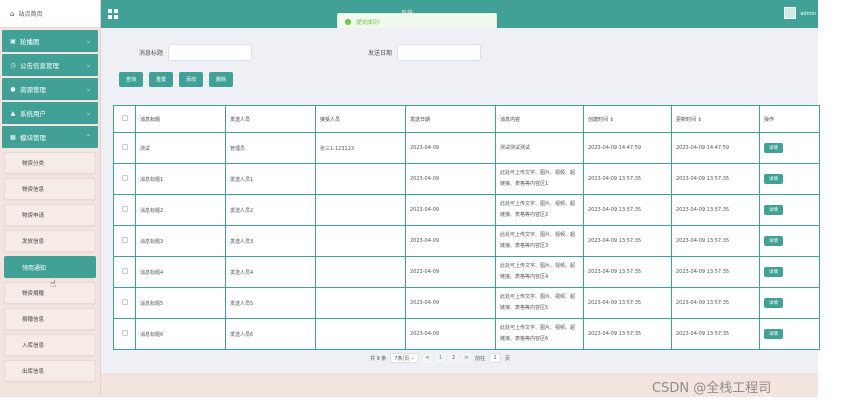 The image size is (842, 405). What do you see at coordinates (270, 303) in the screenshot?
I see `cell-sender: 发送人员5` at bounding box center [270, 303].